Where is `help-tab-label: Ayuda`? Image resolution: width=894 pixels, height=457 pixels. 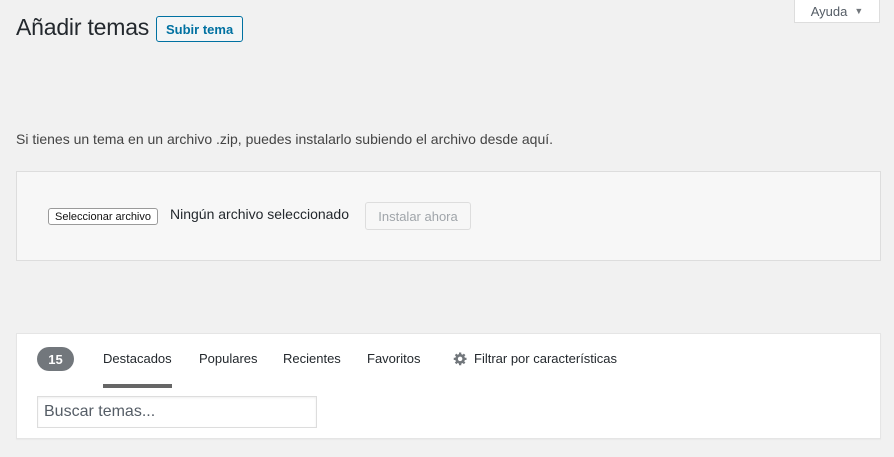 help-tab-label: Ayuda is located at coordinates (829, 11).